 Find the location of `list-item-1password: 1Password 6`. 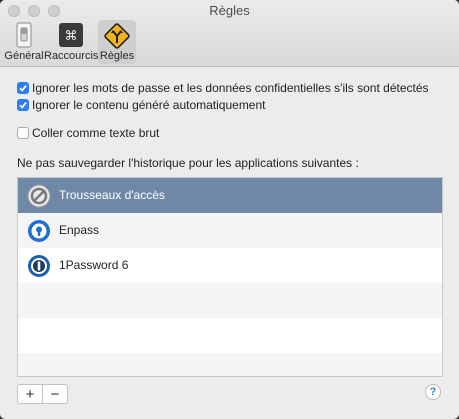

list-item-1password: 1Password 6 is located at coordinates (230, 265).